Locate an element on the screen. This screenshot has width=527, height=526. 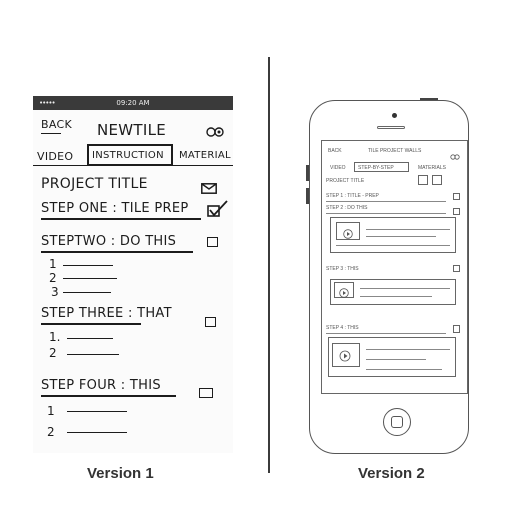
step-four-item-2-number: 2 is located at coordinates (51, 432).